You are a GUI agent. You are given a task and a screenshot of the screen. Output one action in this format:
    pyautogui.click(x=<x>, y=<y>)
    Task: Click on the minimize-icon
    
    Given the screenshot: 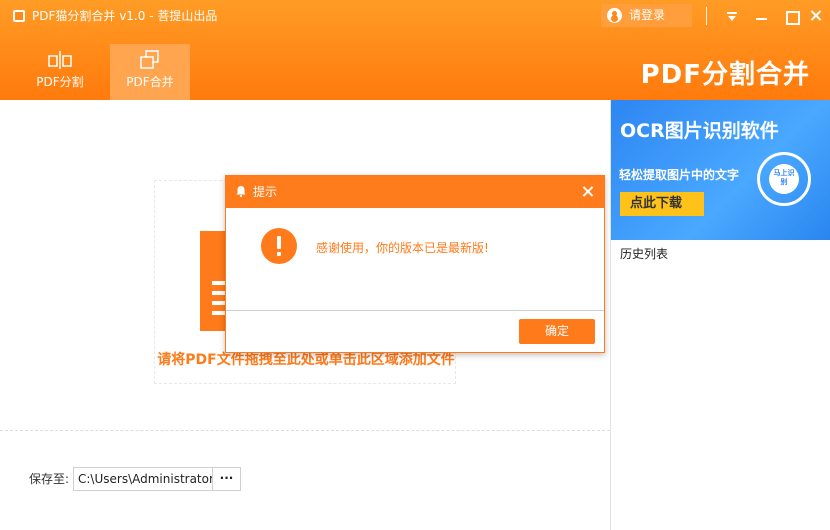 What is the action you would take?
    pyautogui.click(x=762, y=16)
    